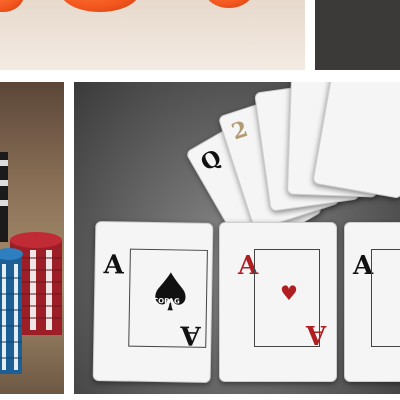  Describe the element at coordinates (31, 263) in the screenshot. I see `poker-chips-illustration` at that location.